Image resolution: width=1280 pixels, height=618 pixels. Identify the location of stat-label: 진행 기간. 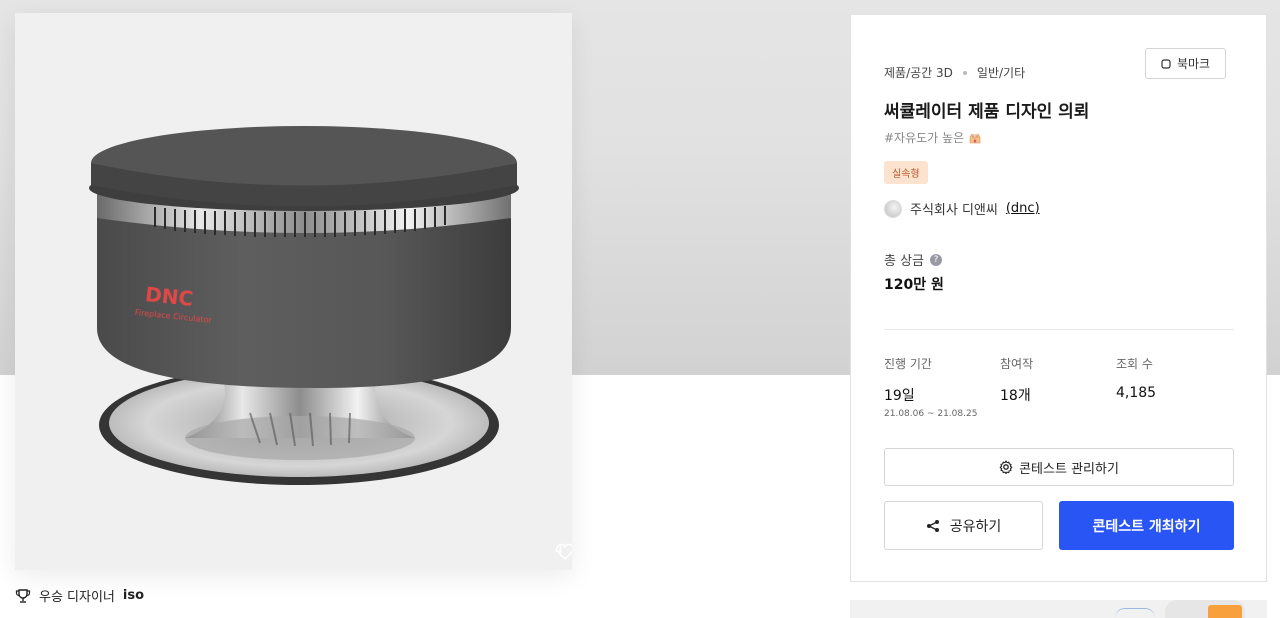
(908, 364).